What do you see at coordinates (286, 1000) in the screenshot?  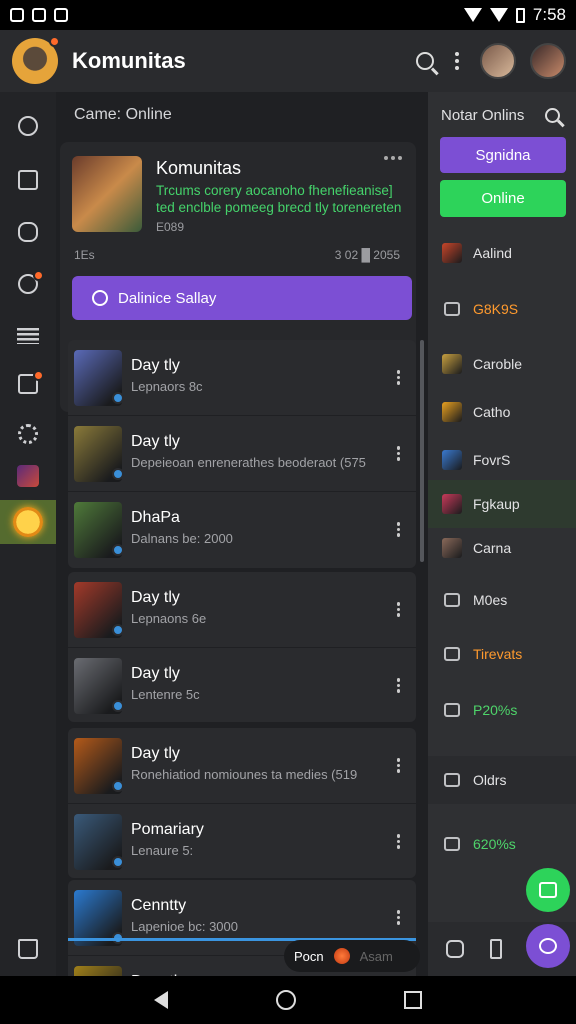 I see `home-icon` at bounding box center [286, 1000].